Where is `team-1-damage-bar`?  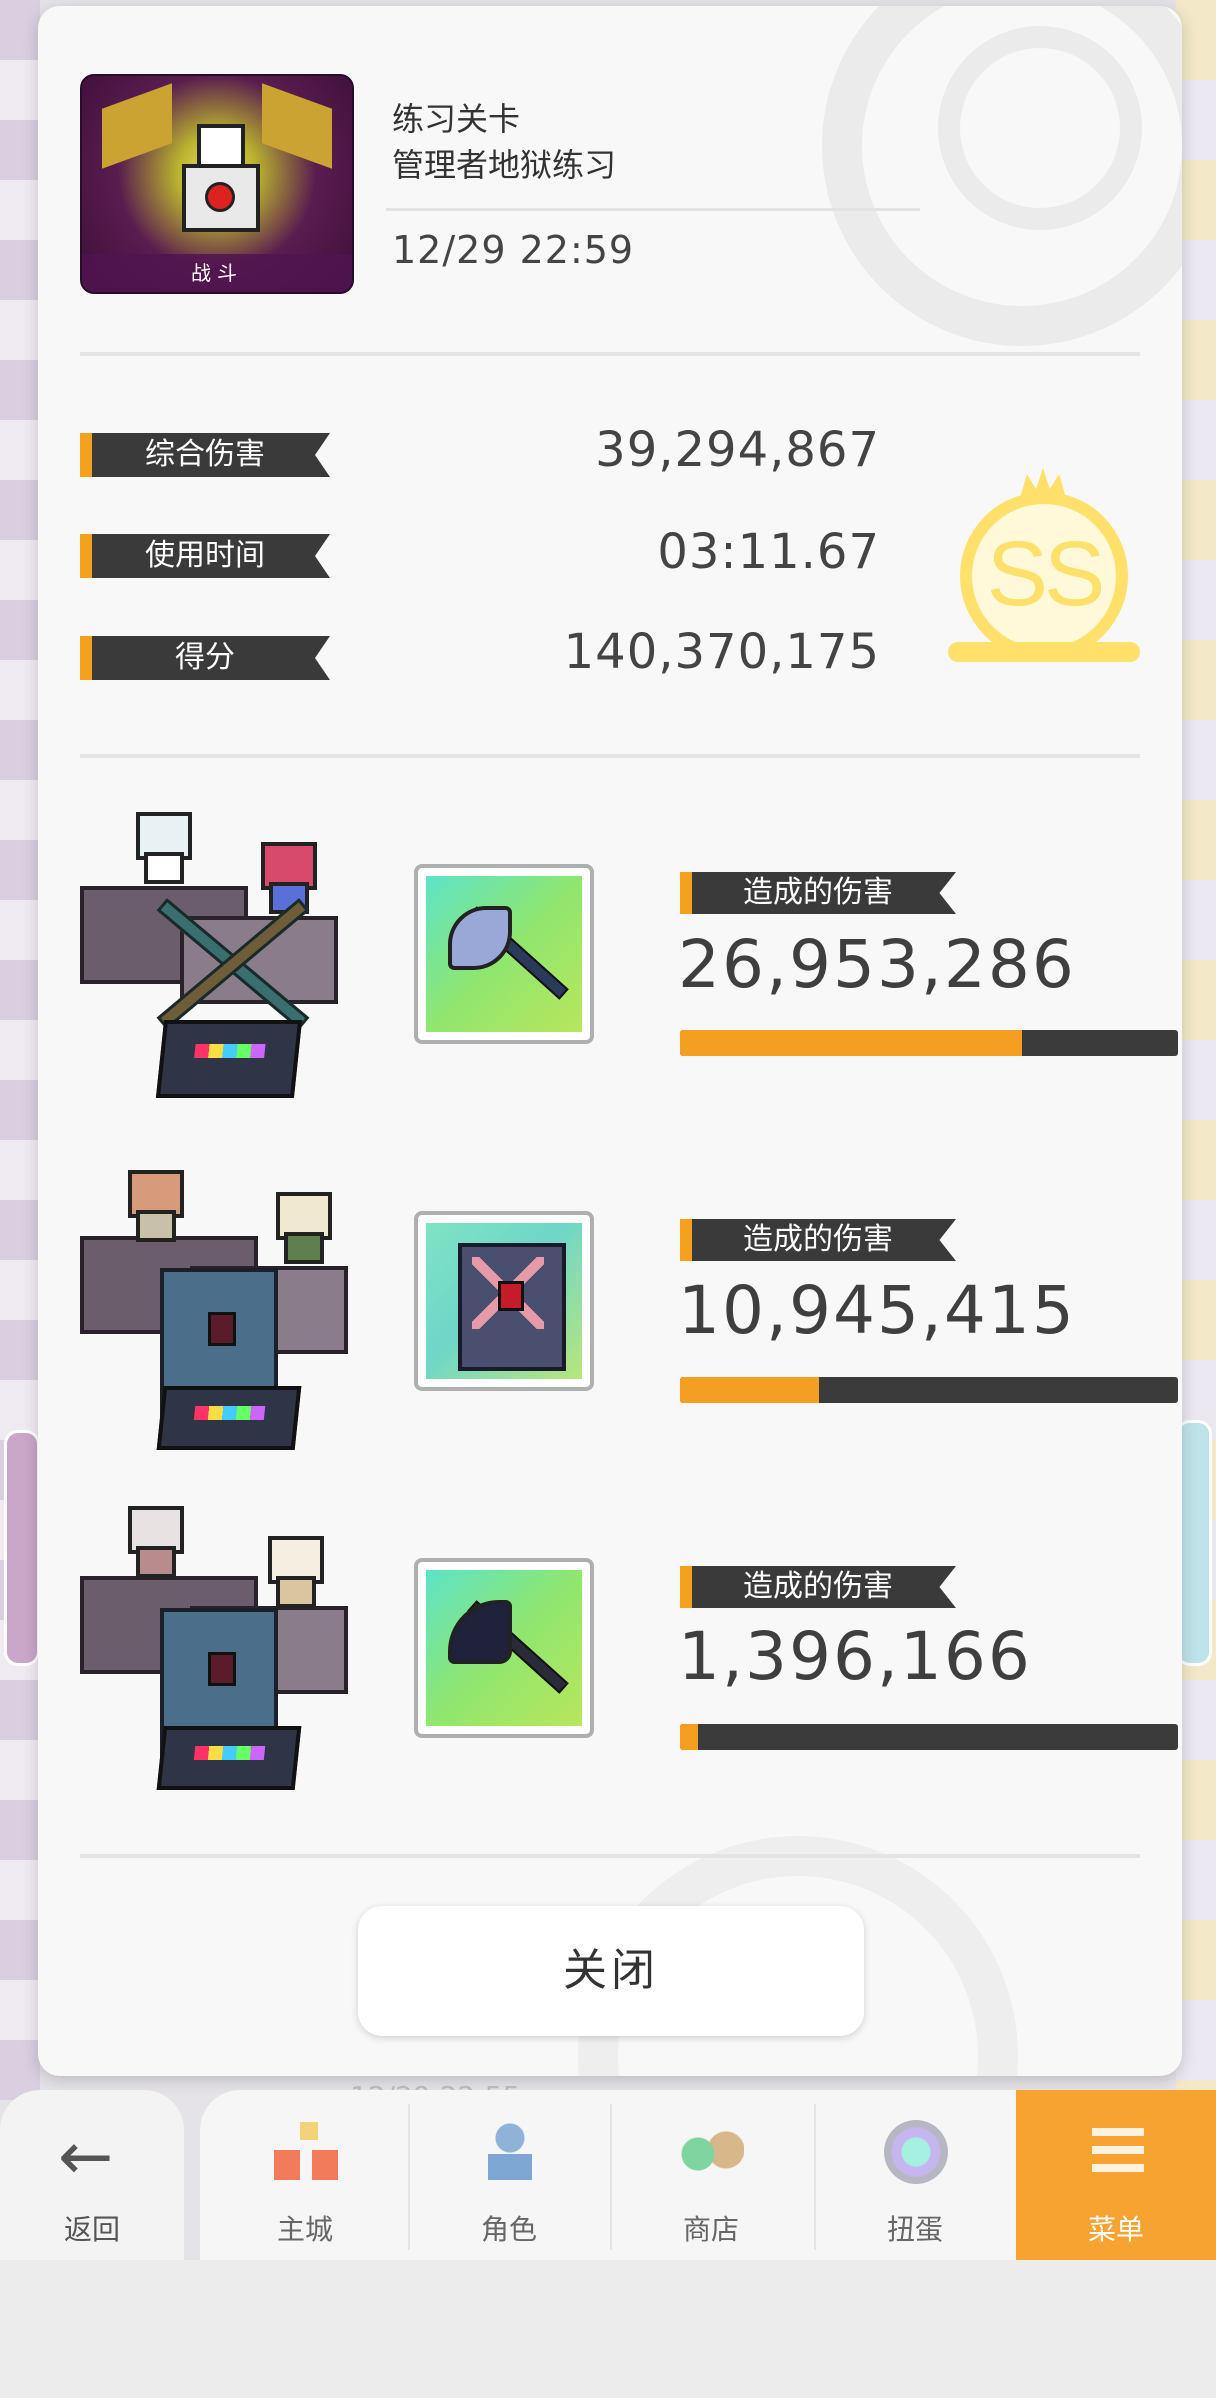 team-1-damage-bar is located at coordinates (929, 1043).